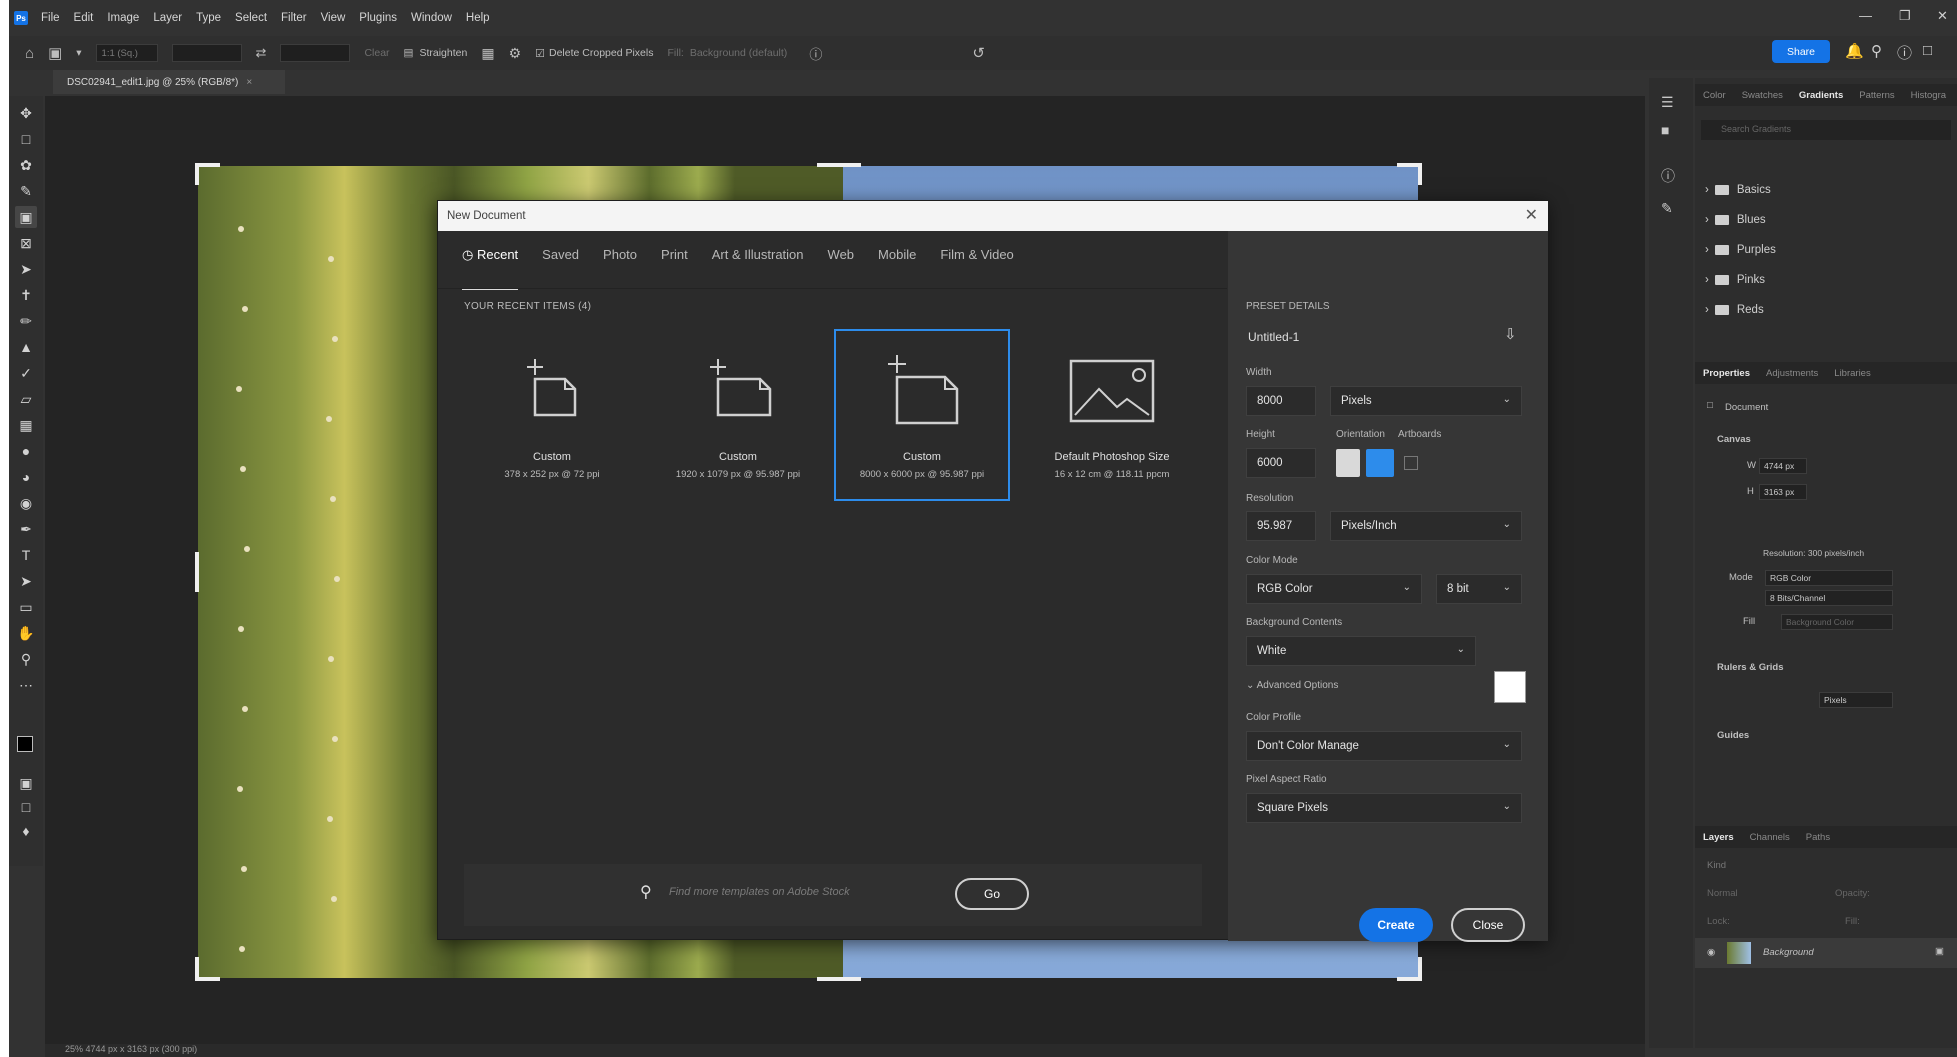  What do you see at coordinates (431, 18) in the screenshot?
I see `menu-window: Window` at bounding box center [431, 18].